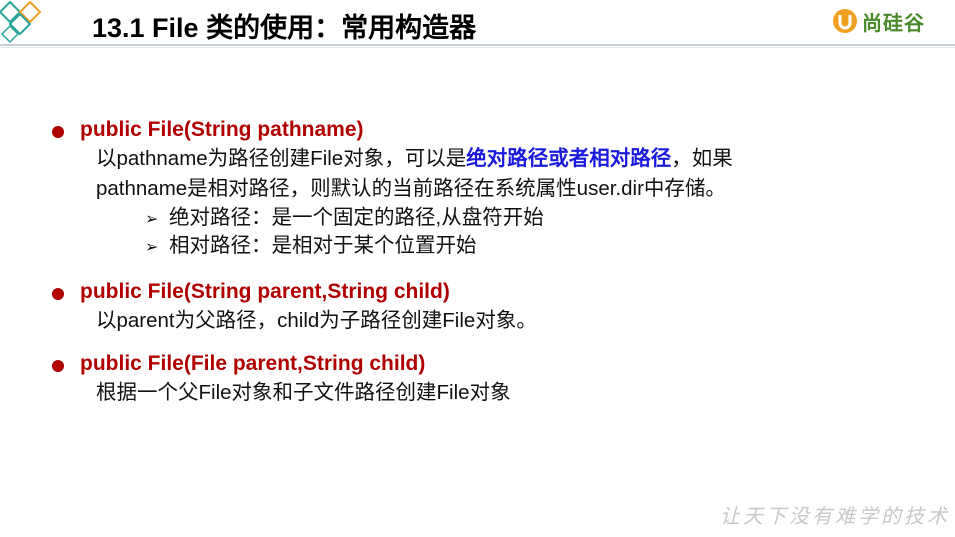  I want to click on sub-point-text: 绝对路径：是一个固定的路径,从盘符开始, so click(356, 217).